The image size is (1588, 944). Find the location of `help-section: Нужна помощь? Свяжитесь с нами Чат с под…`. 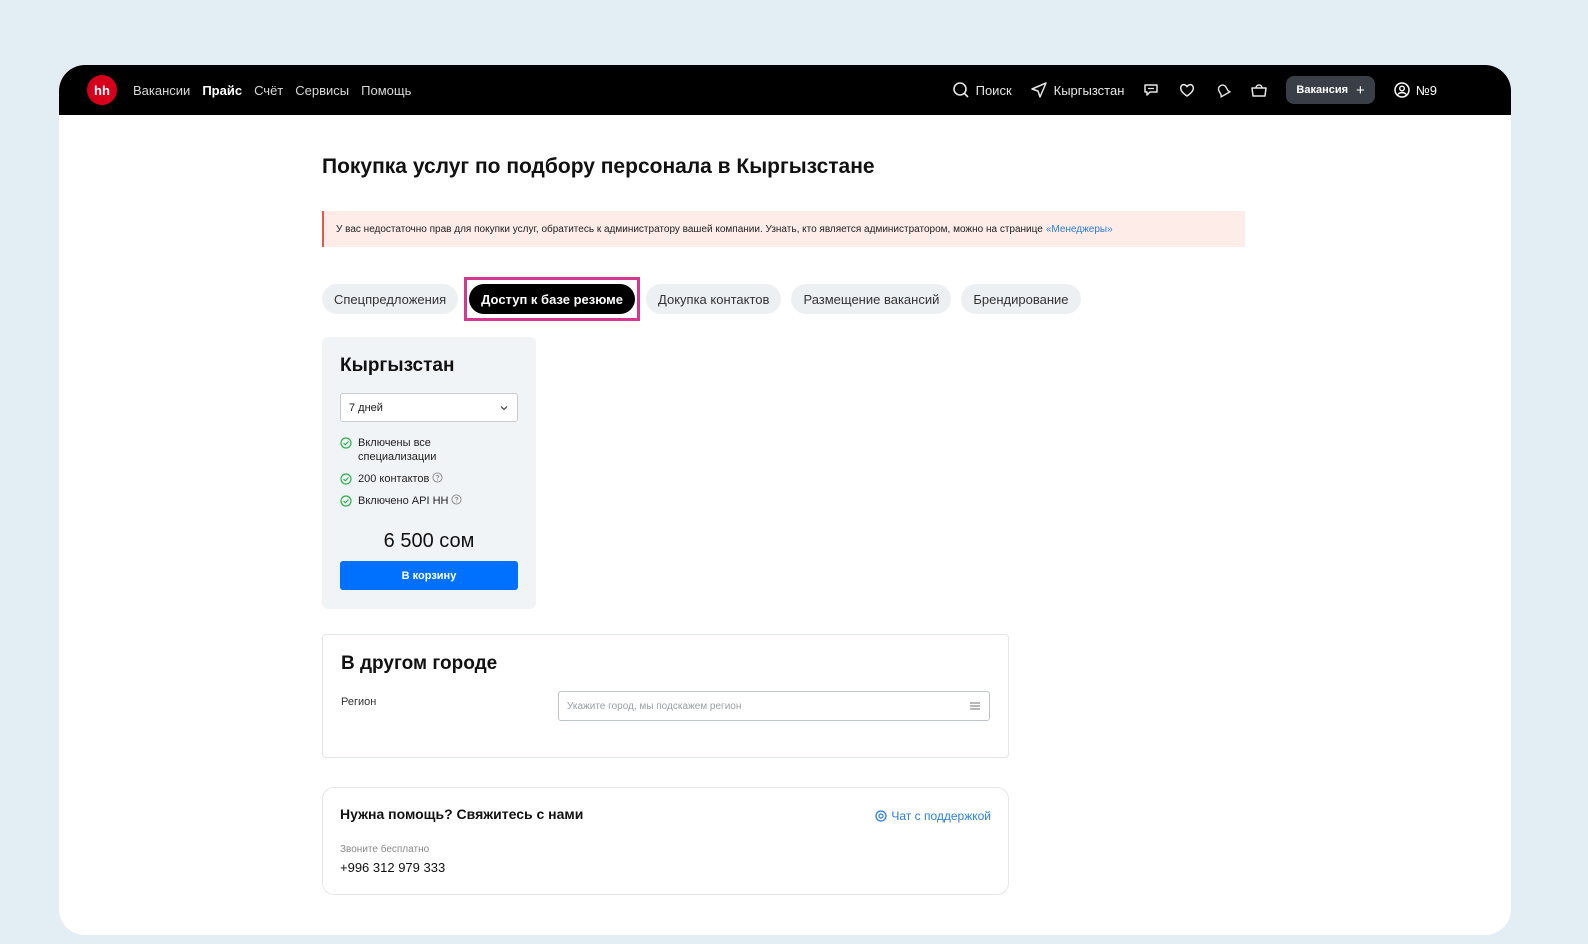

help-section: Нужна помощь? Свяжитесь с нами Чат с под… is located at coordinates (665, 841).